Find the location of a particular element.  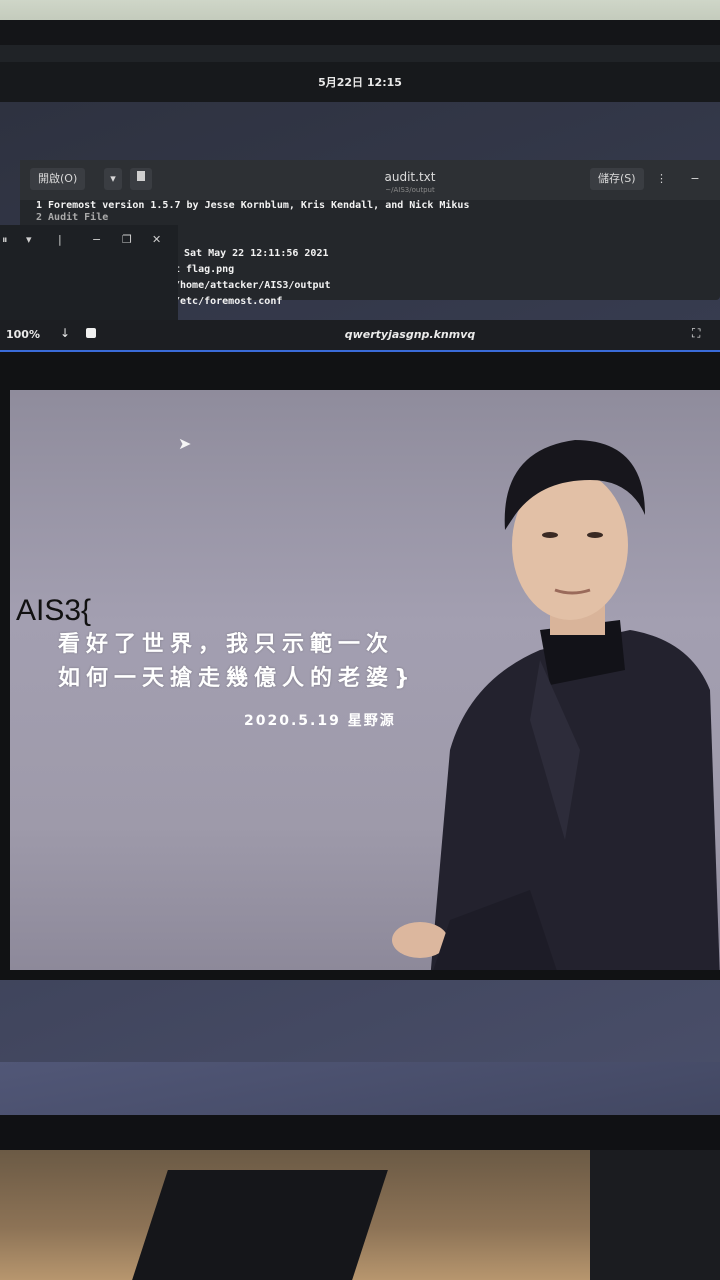

clock: 5月22日 12:15 is located at coordinates (360, 82).